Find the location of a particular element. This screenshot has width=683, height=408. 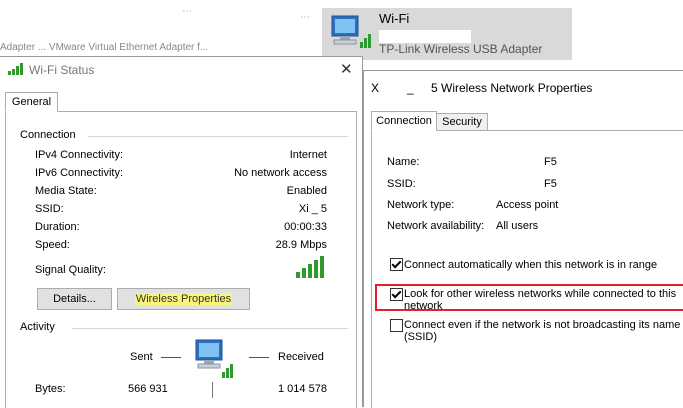

connect-hidden-checkbox is located at coordinates (396, 325).